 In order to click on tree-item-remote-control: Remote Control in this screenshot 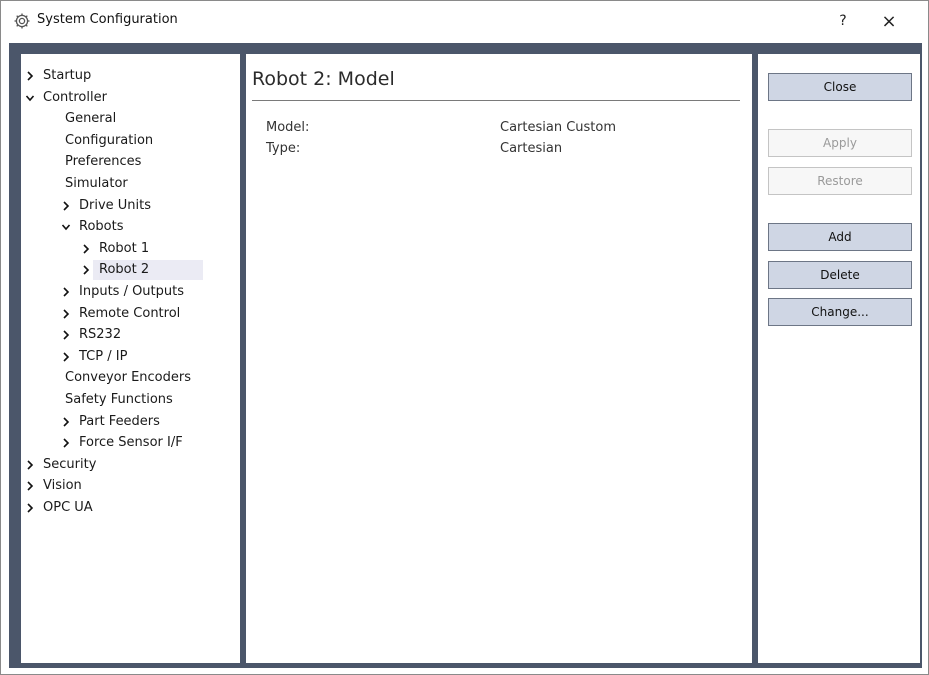, I will do `click(130, 314)`.